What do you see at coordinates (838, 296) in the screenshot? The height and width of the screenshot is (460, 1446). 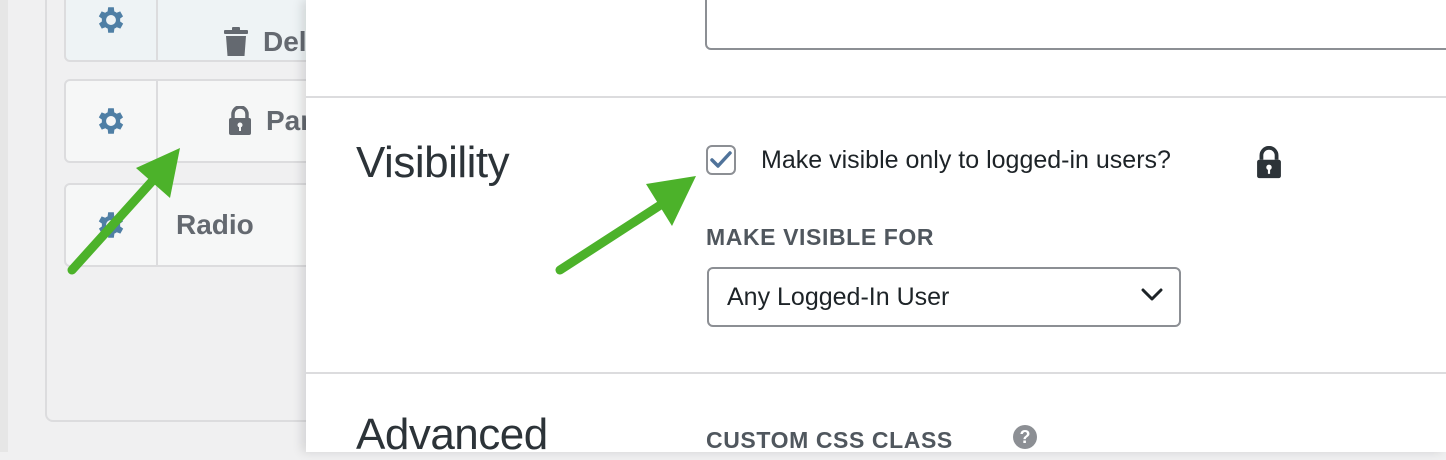 I see `select-value: Any Logged-In User` at bounding box center [838, 296].